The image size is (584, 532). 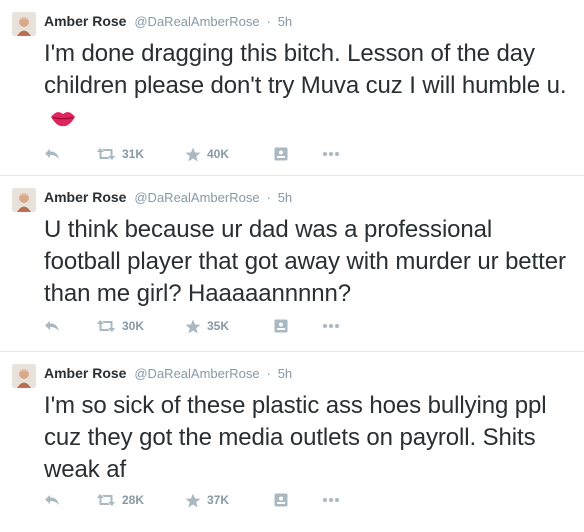 I want to click on retweet-count: 28K, so click(x=133, y=500).